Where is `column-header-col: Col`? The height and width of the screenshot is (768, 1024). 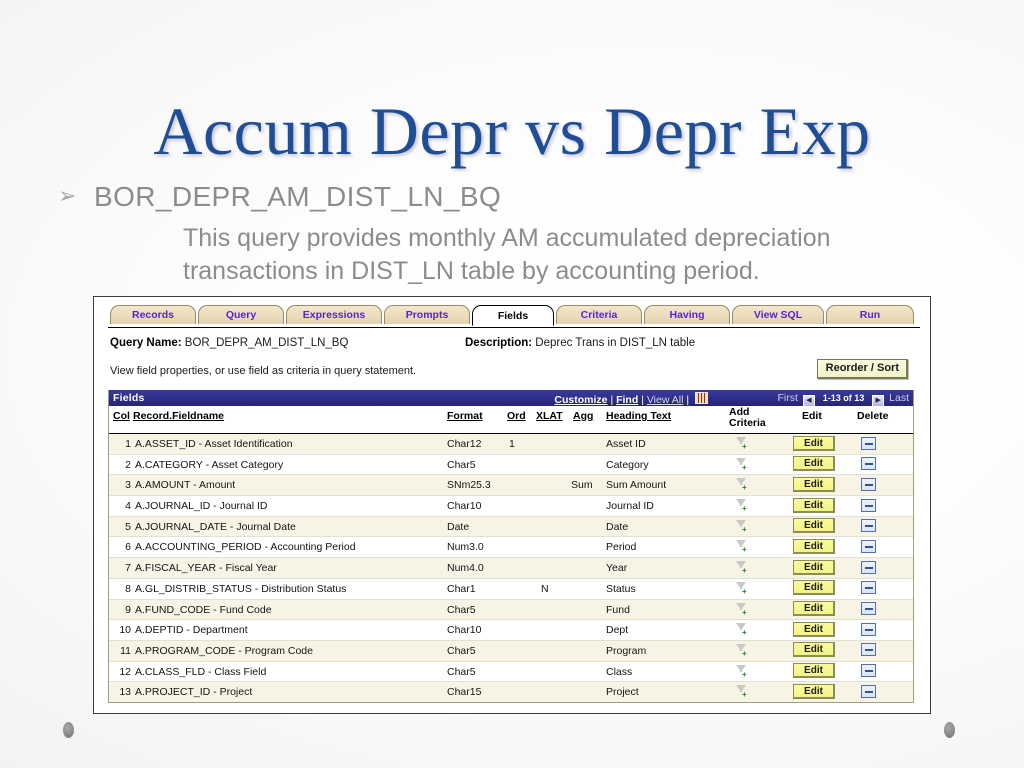
column-header-col: Col is located at coordinates (121, 416).